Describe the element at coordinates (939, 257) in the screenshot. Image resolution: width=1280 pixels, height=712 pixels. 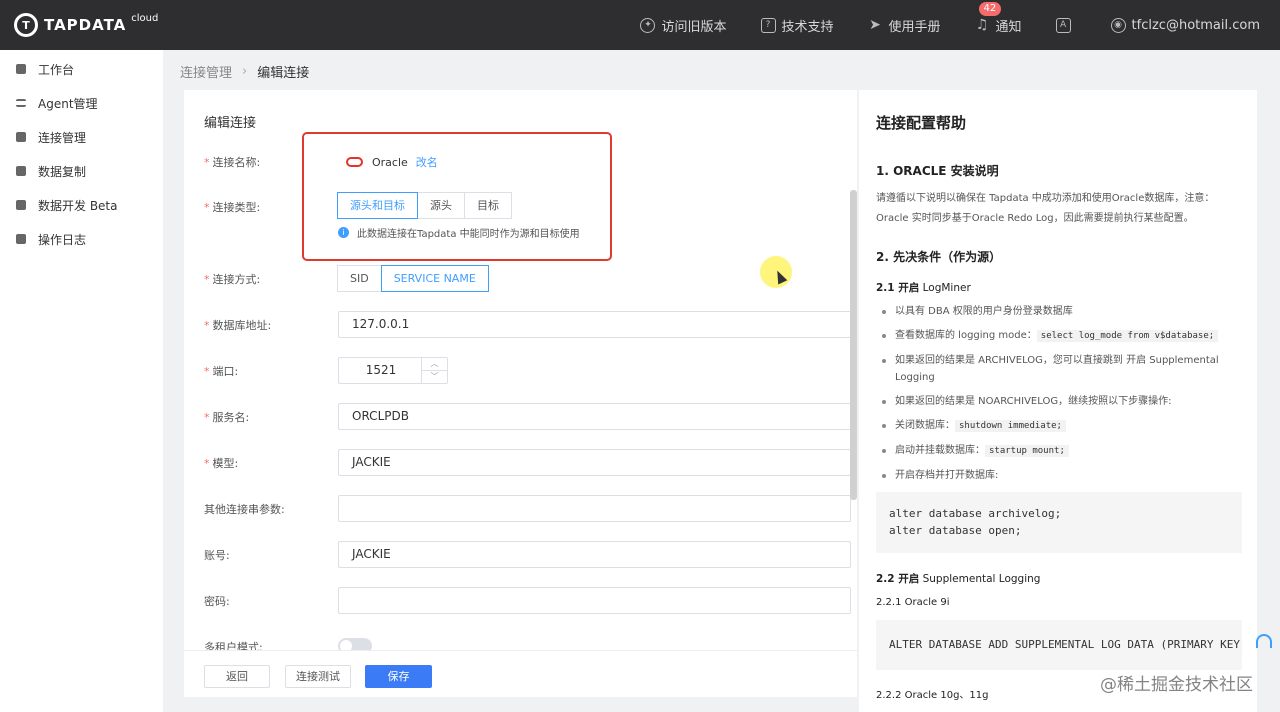
I see `help-section-2: 2. 先决条件（作为源）` at that location.